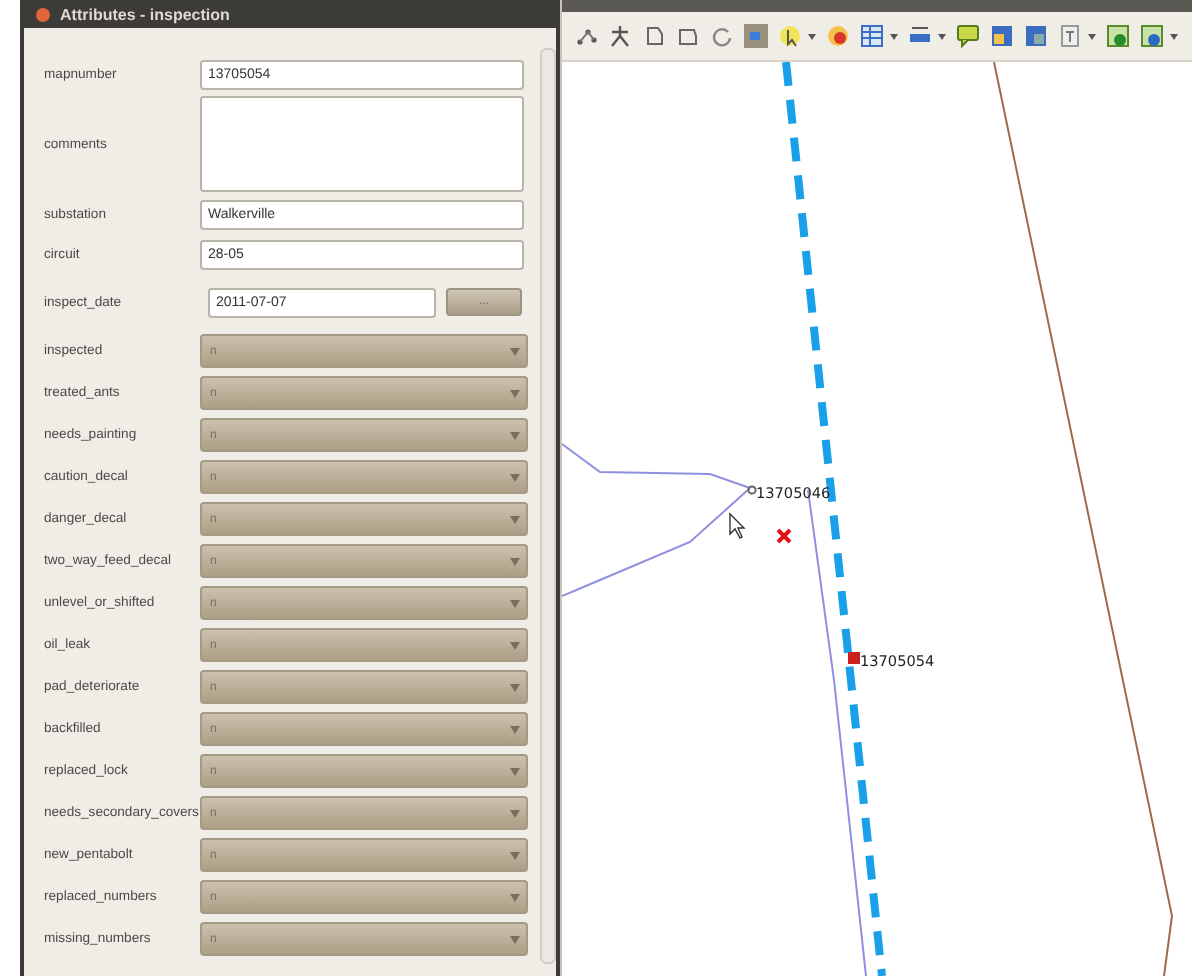 This screenshot has width=1192, height=976. Describe the element at coordinates (968, 36) in the screenshot. I see `tooltip-icon` at that location.